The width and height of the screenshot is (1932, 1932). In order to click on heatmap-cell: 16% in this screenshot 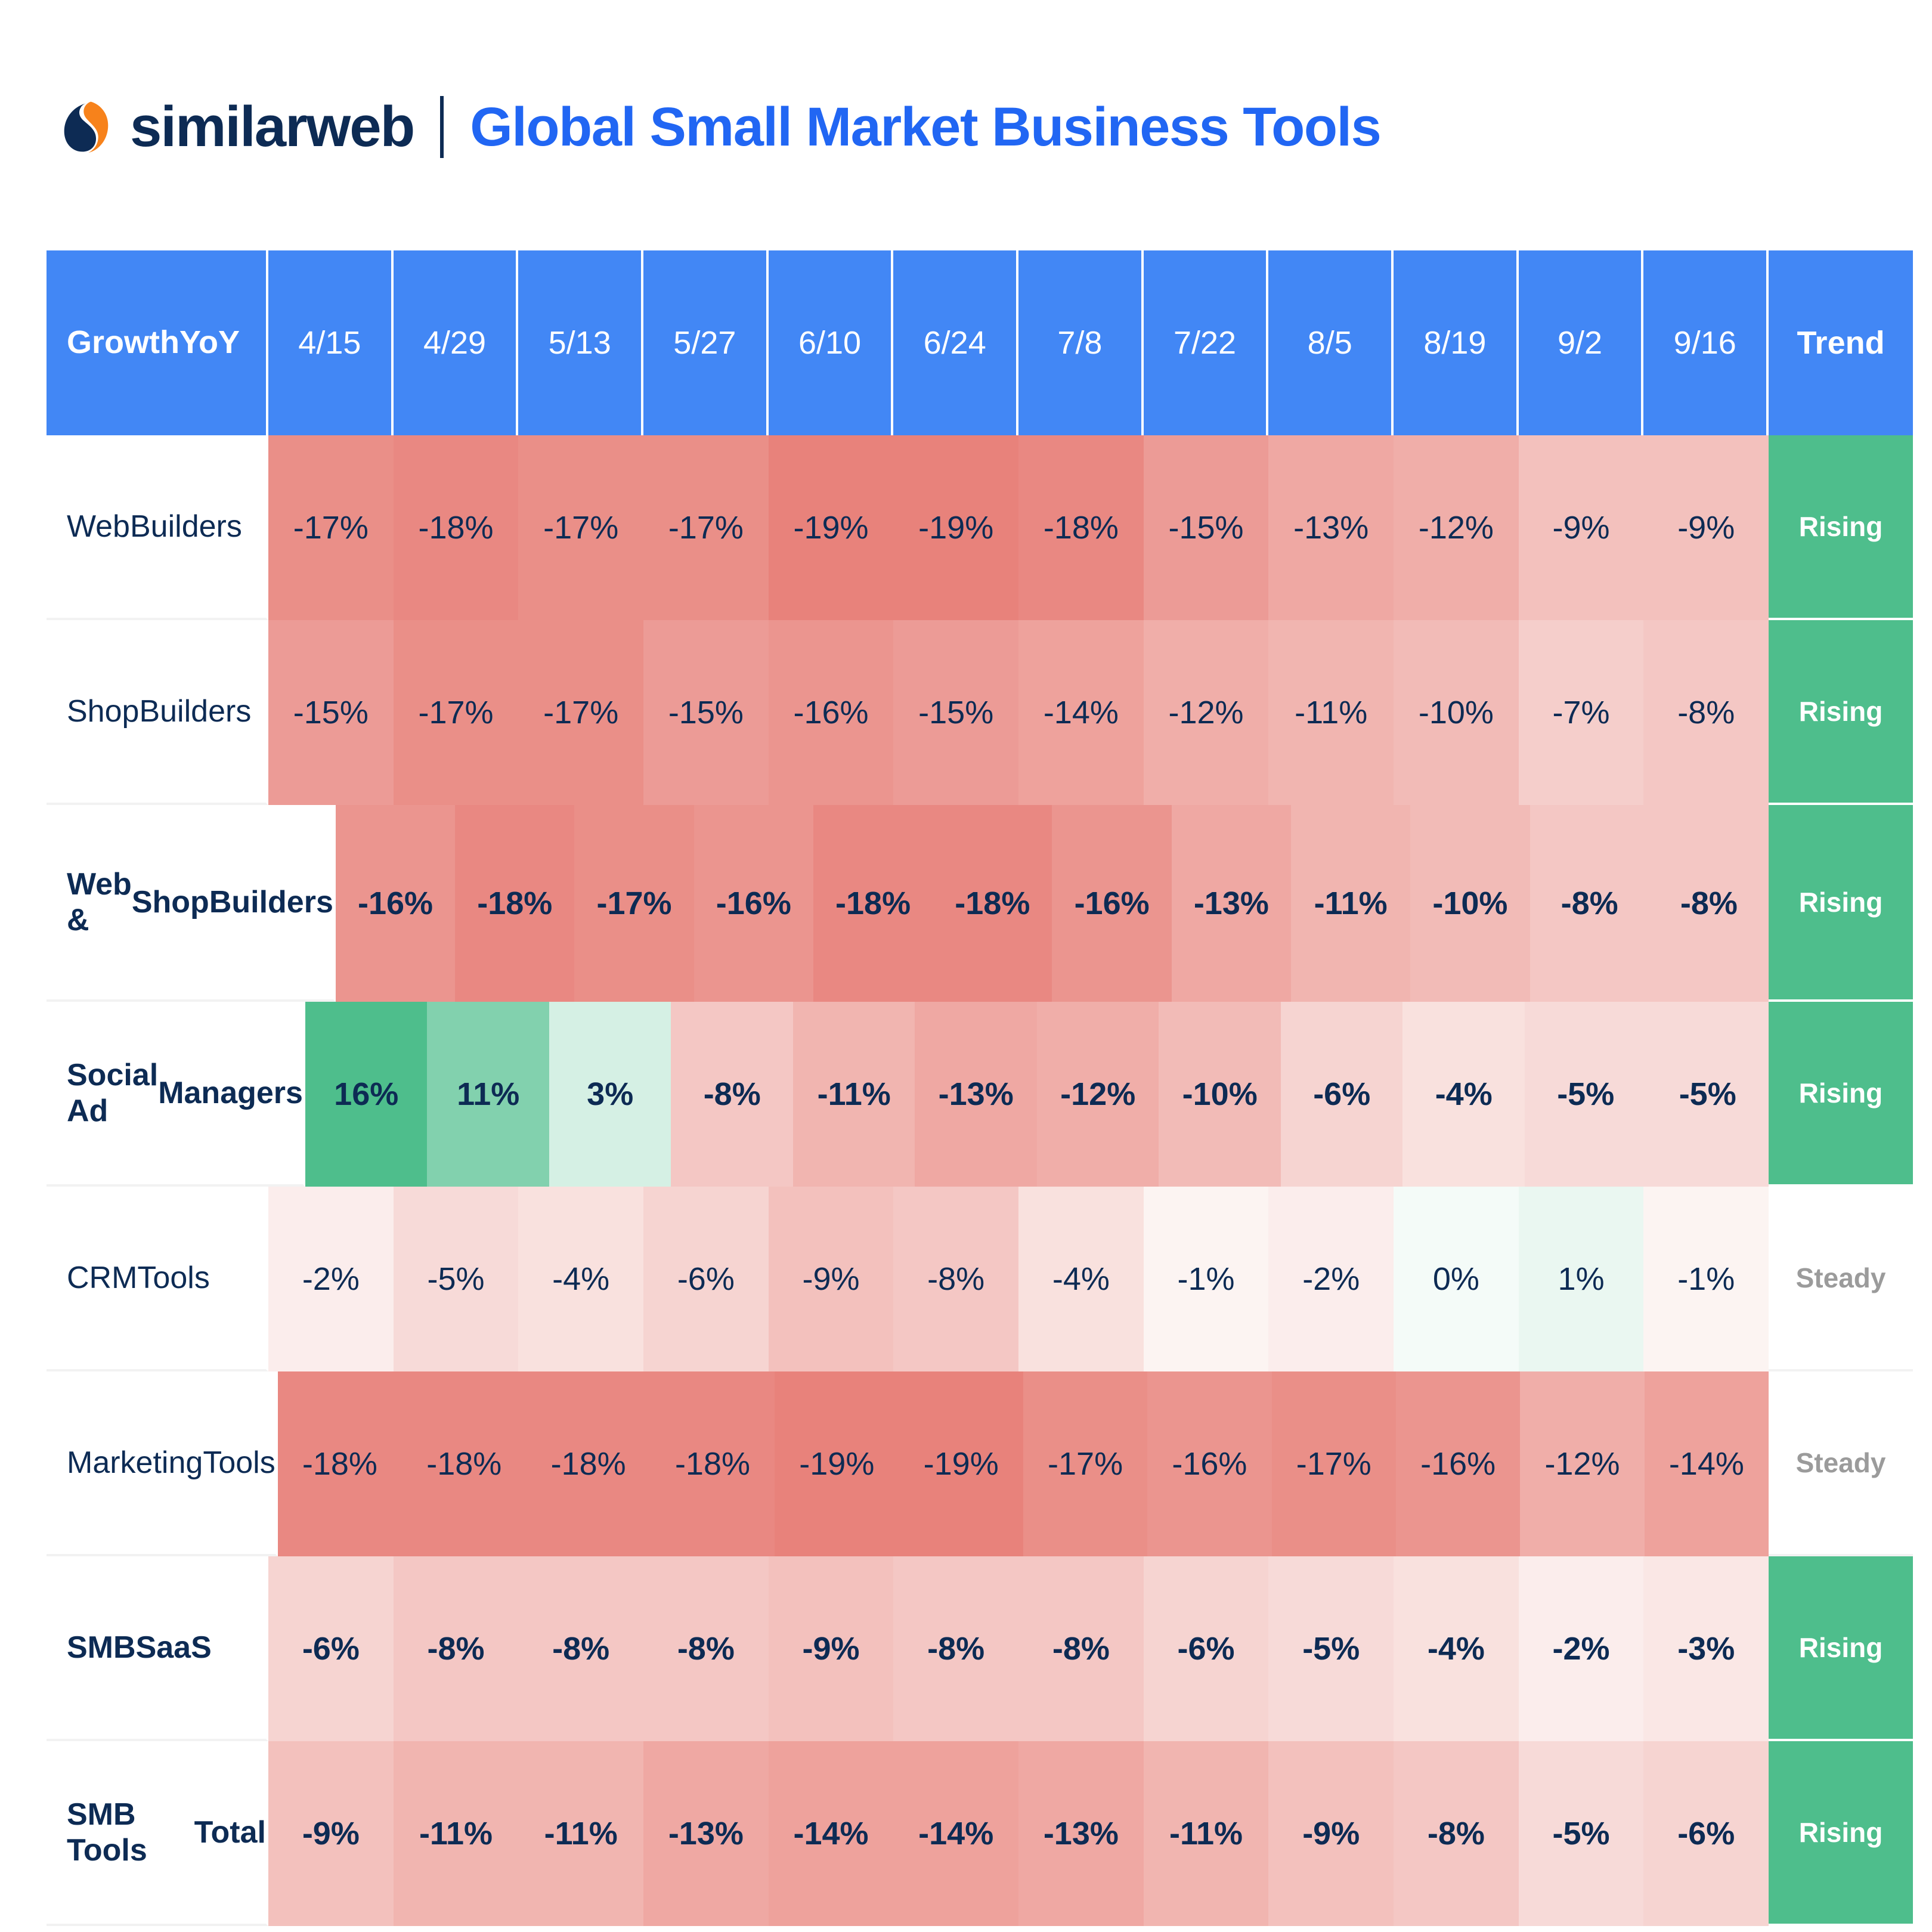, I will do `click(367, 1095)`.